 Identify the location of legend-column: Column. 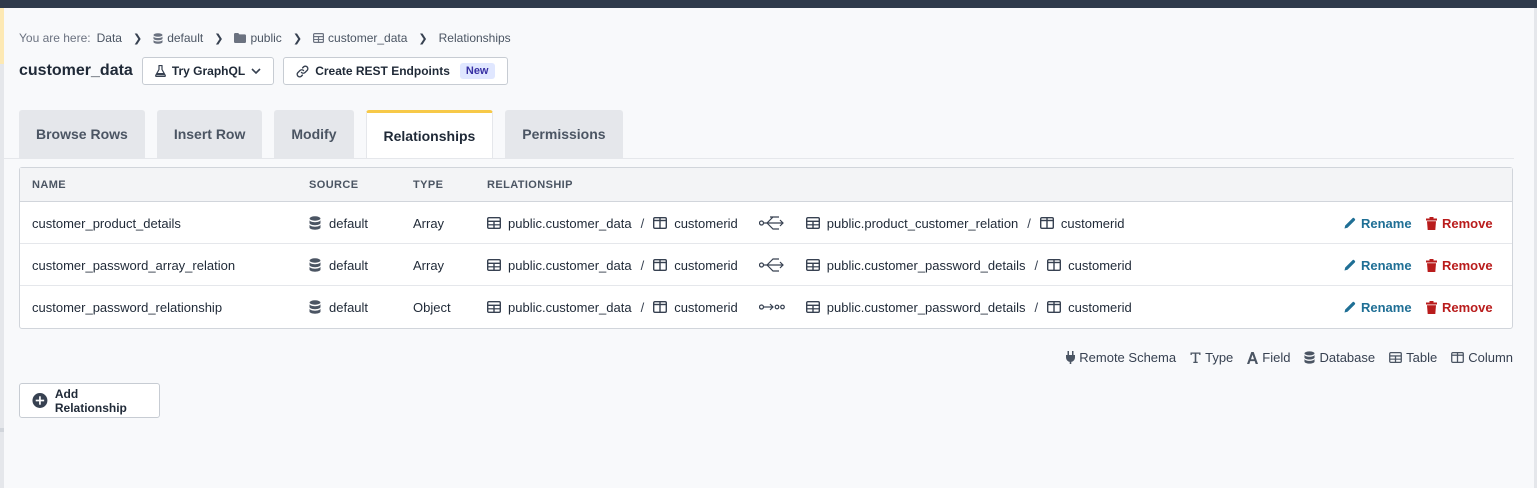
(1482, 357).